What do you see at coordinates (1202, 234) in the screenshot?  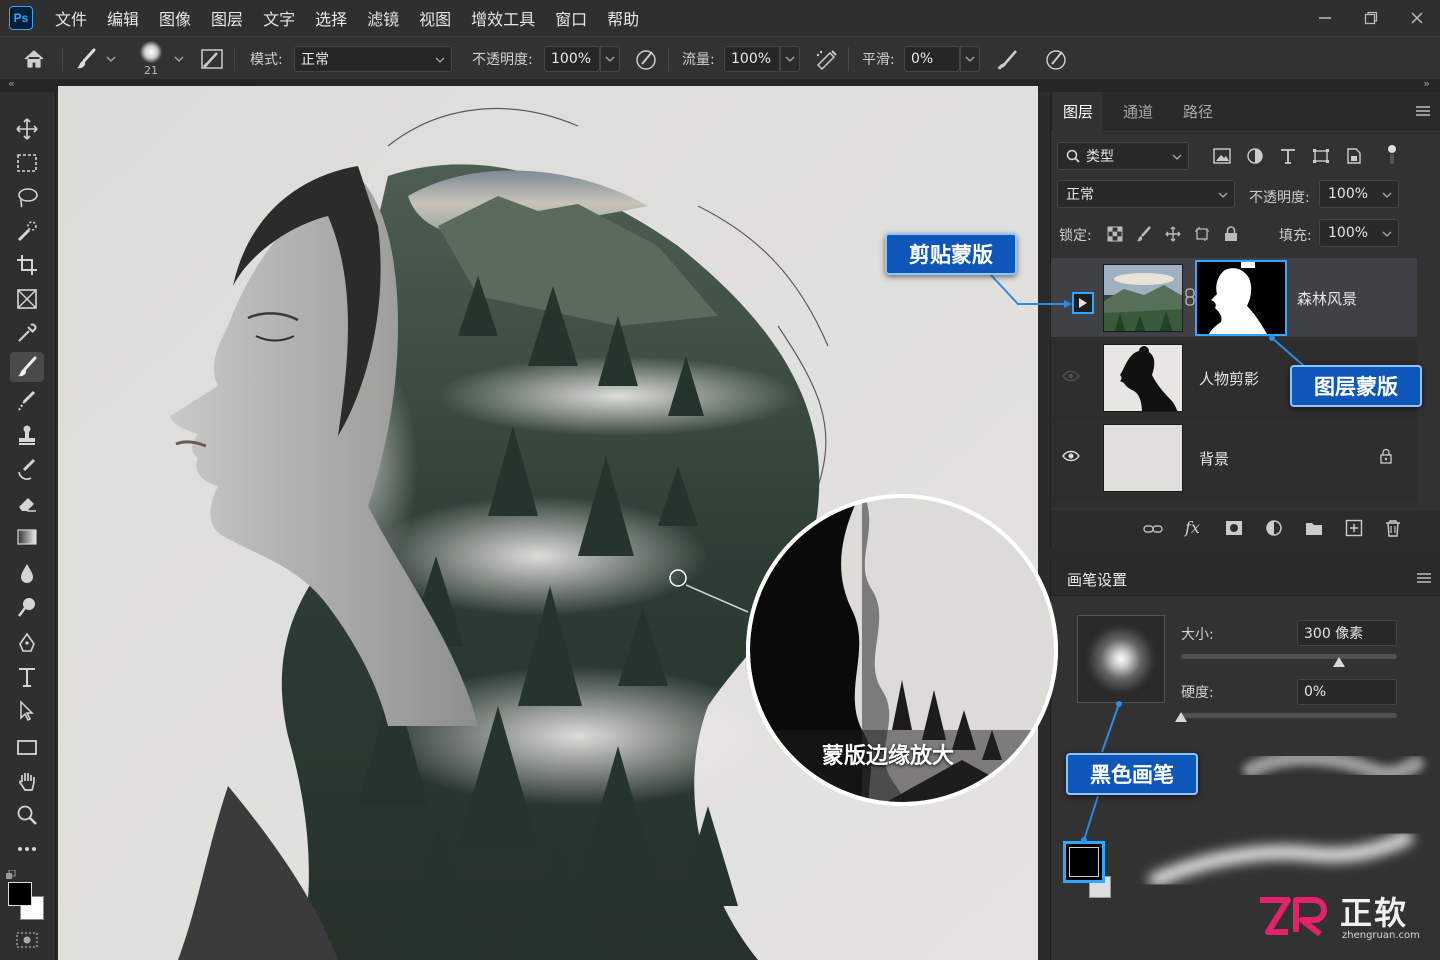 I see `lock-artboard-icon` at bounding box center [1202, 234].